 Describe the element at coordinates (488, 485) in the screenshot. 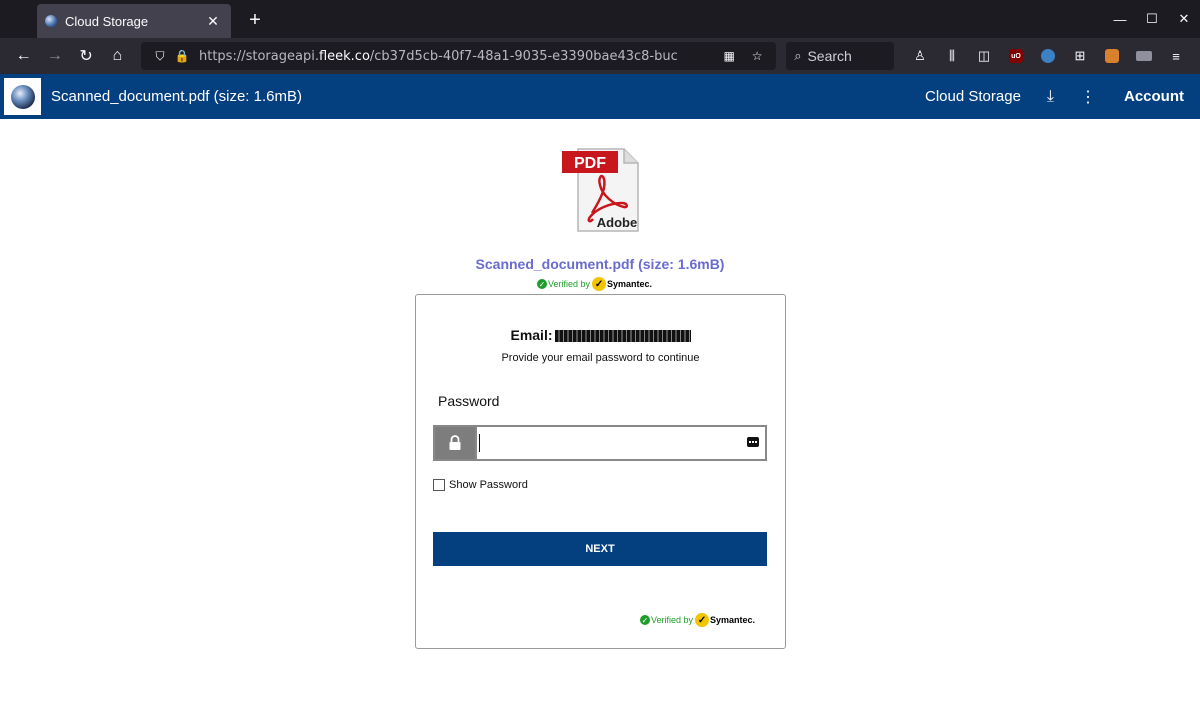

I see `show-password-label: Show Password` at that location.